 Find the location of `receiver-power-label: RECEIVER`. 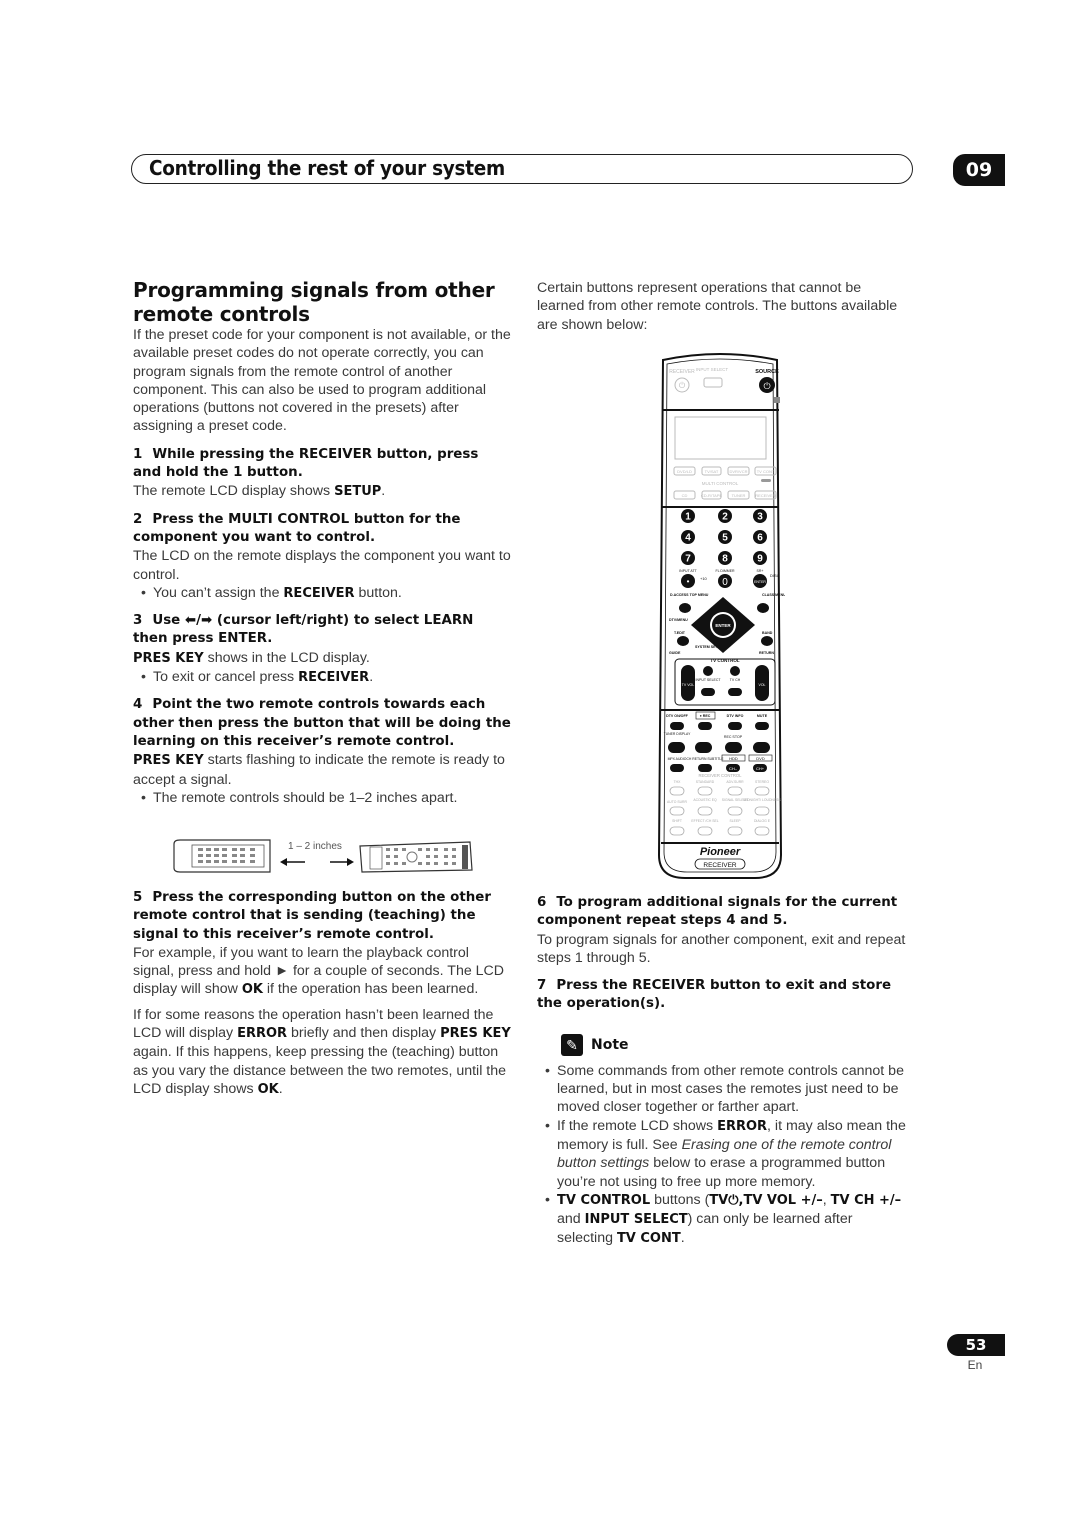

receiver-power-label: RECEIVER is located at coordinates (682, 372).